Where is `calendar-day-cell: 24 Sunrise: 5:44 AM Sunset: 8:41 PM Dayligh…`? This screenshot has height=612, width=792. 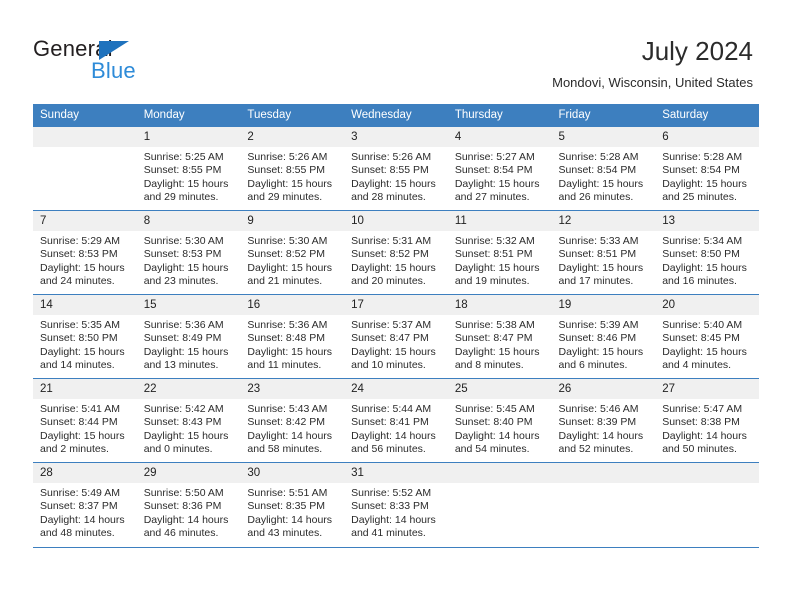 calendar-day-cell: 24 Sunrise: 5:44 AM Sunset: 8:41 PM Dayligh… is located at coordinates (396, 420).